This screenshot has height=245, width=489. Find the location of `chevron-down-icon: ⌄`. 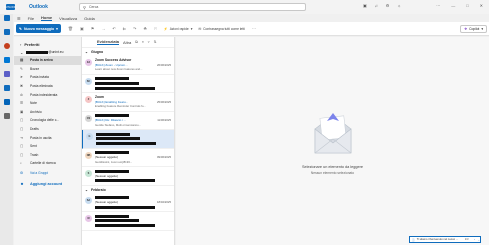

chevron-down-icon: ⌄ is located at coordinates (479, 240).